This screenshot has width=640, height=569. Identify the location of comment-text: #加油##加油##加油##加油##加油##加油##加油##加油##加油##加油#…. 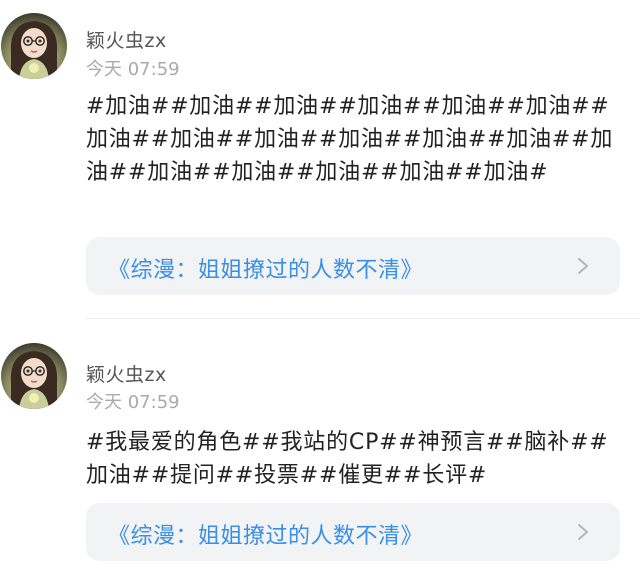
(350, 139).